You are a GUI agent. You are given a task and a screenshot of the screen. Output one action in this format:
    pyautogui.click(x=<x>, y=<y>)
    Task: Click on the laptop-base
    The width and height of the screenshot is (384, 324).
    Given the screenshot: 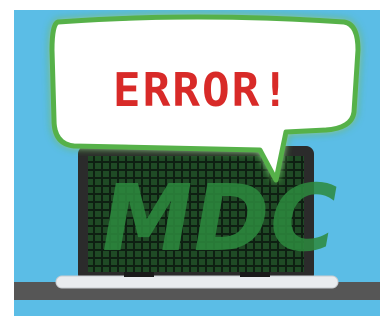 What is the action you would take?
    pyautogui.click(x=197, y=282)
    